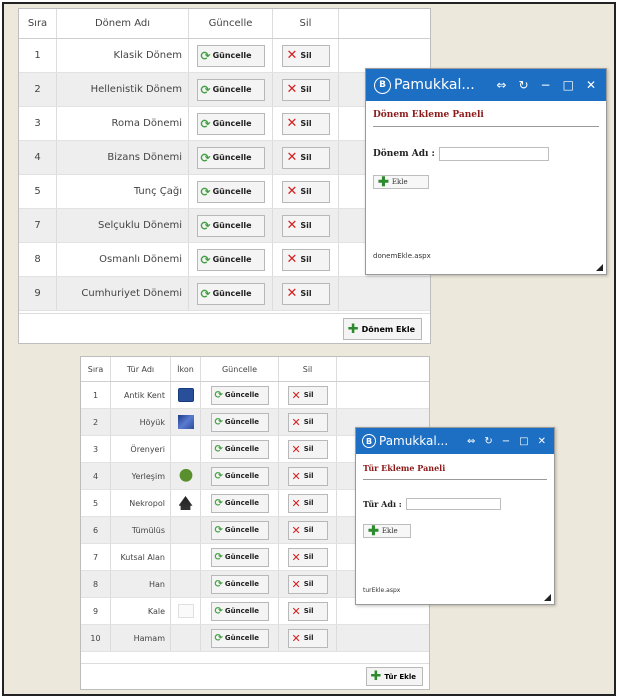  Describe the element at coordinates (306, 23) in the screenshot. I see `header-delete: Sil` at that location.